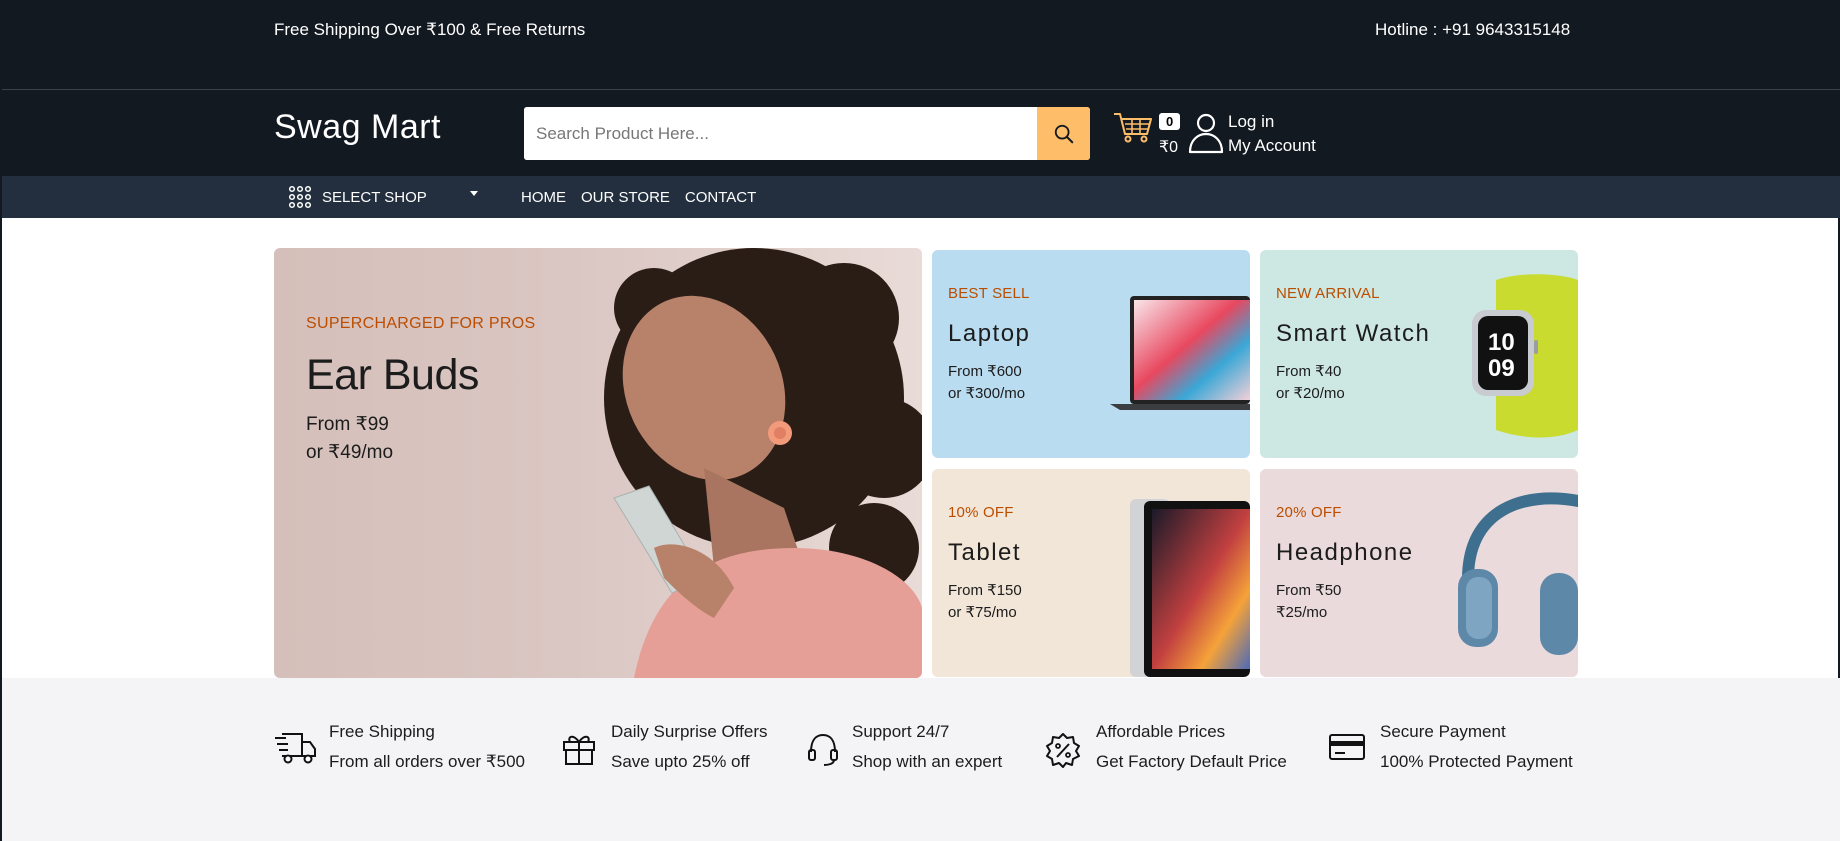  I want to click on cart-button: 0 ₹0, so click(1148, 132).